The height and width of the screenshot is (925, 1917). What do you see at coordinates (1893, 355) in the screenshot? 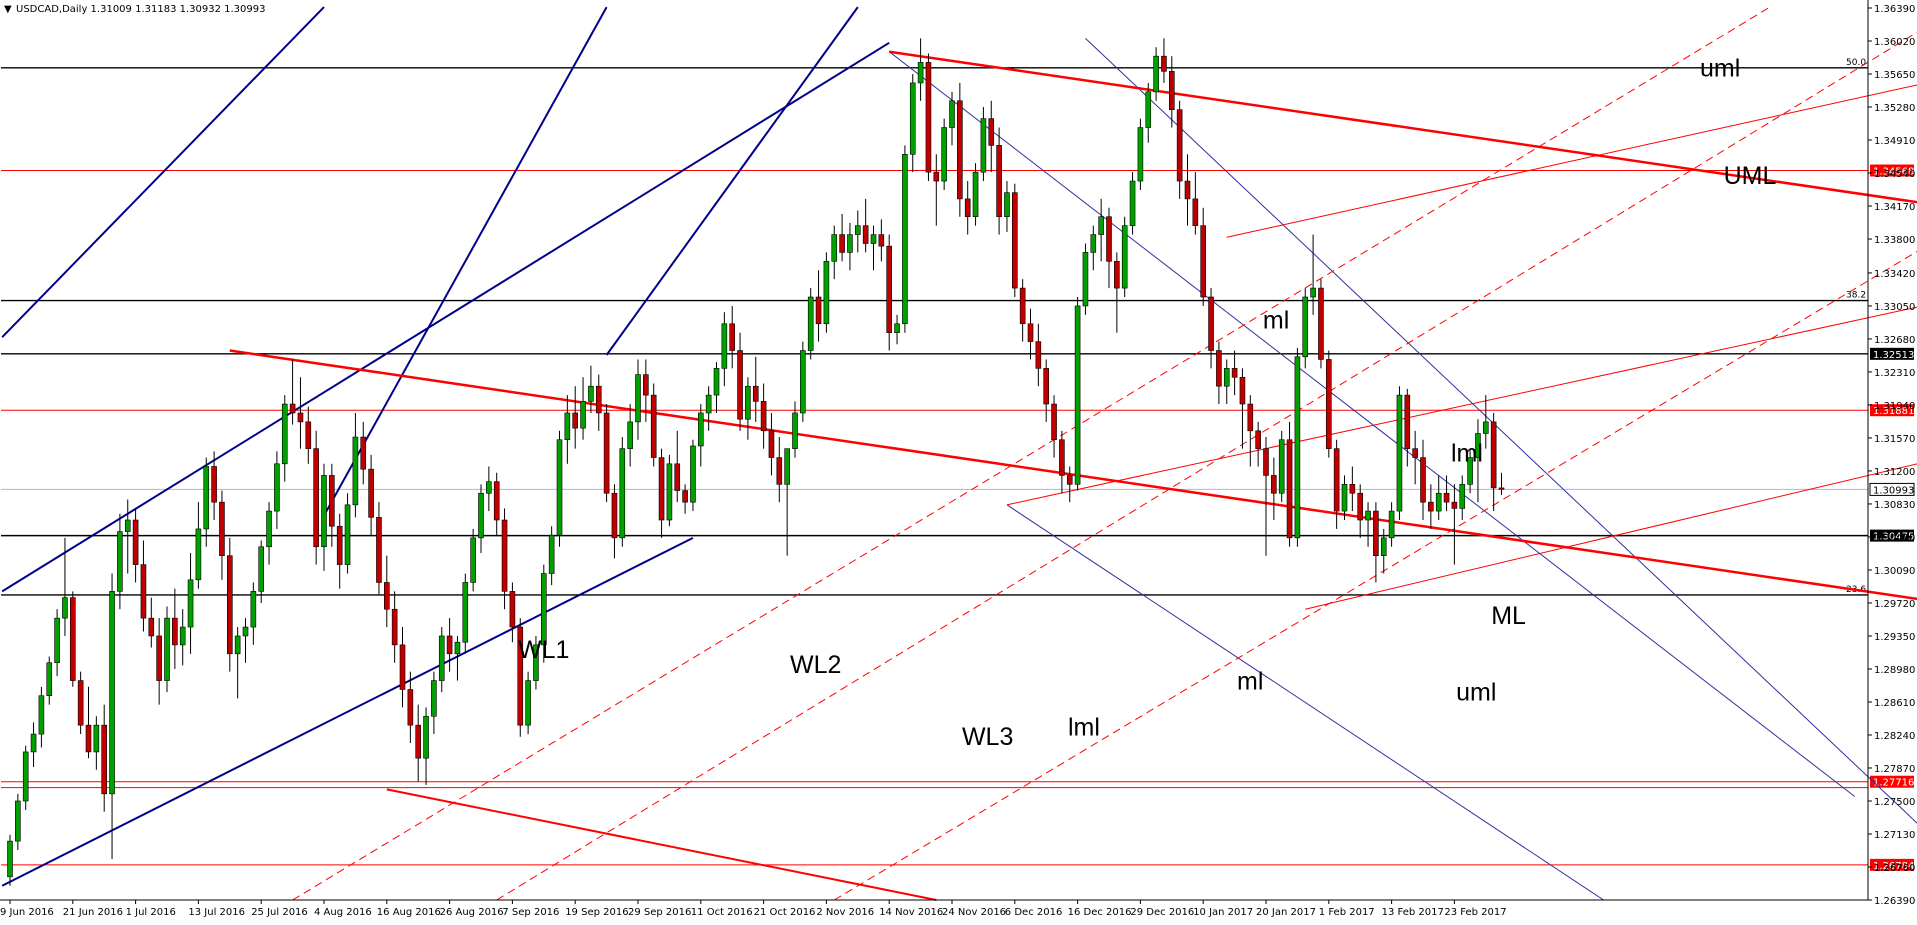
I see `price-tag-label: 1.32513` at bounding box center [1893, 355].